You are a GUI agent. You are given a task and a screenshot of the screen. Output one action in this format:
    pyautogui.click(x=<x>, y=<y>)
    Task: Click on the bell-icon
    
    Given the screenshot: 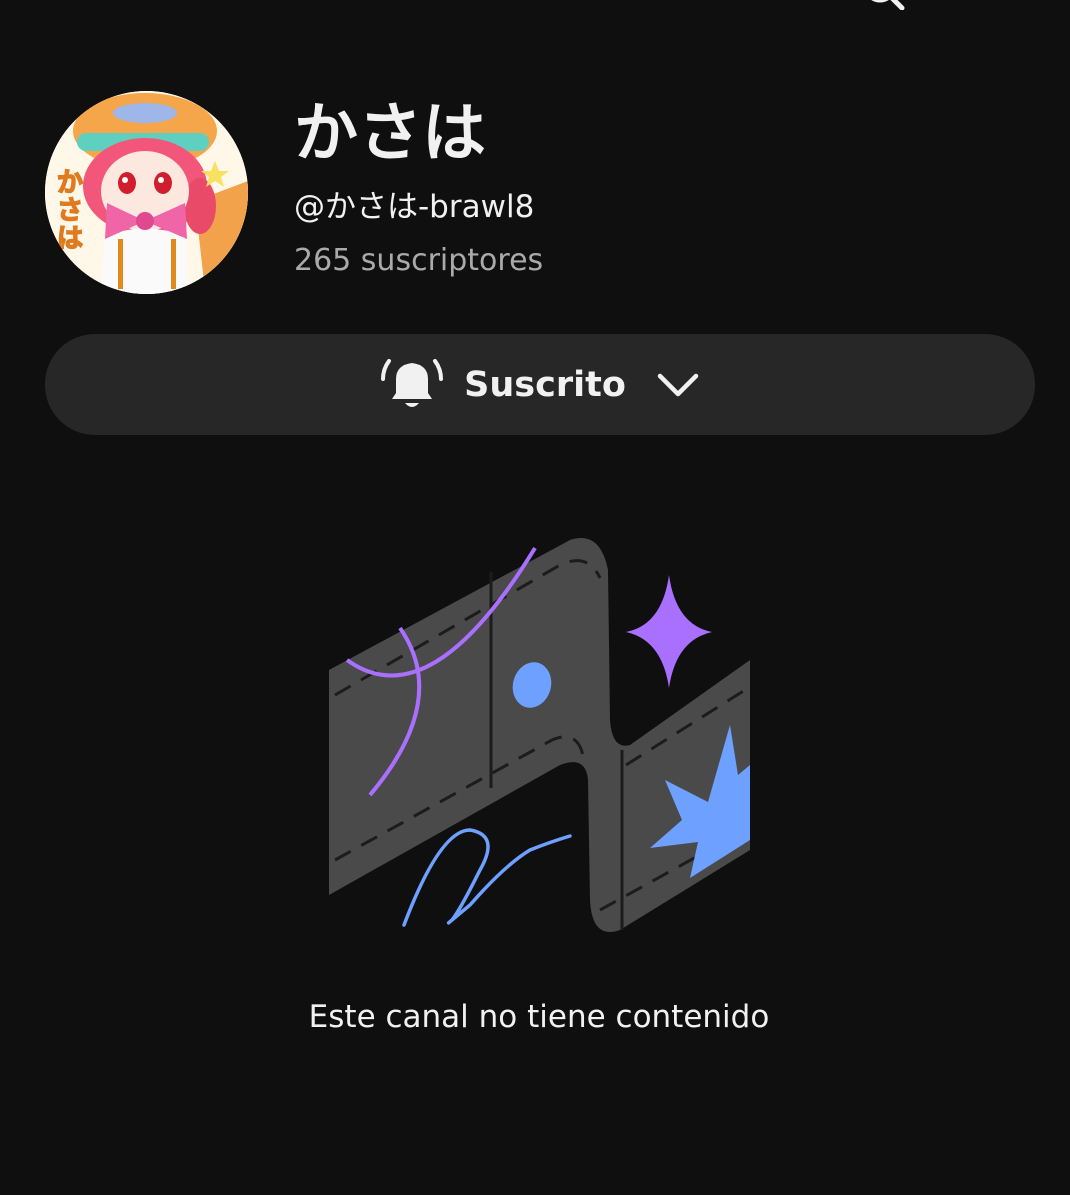 What is the action you would take?
    pyautogui.click(x=412, y=382)
    